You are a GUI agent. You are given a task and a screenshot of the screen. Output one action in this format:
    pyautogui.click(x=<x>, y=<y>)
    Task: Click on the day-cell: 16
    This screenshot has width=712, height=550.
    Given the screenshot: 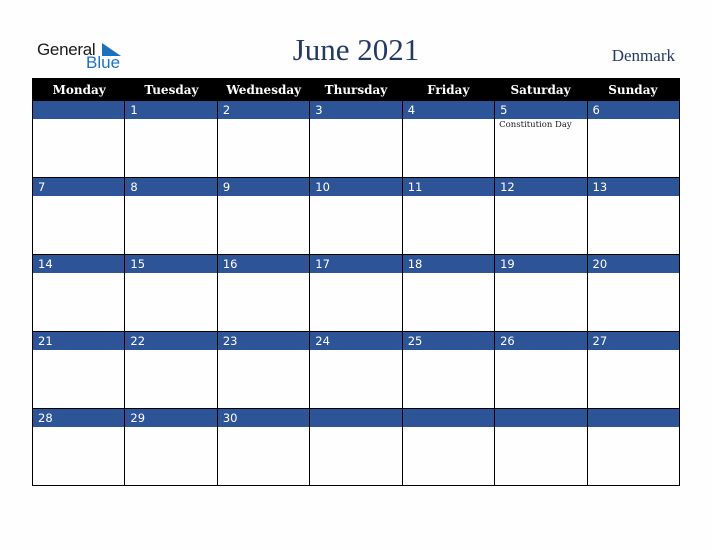 What is the action you would take?
    pyautogui.click(x=264, y=293)
    